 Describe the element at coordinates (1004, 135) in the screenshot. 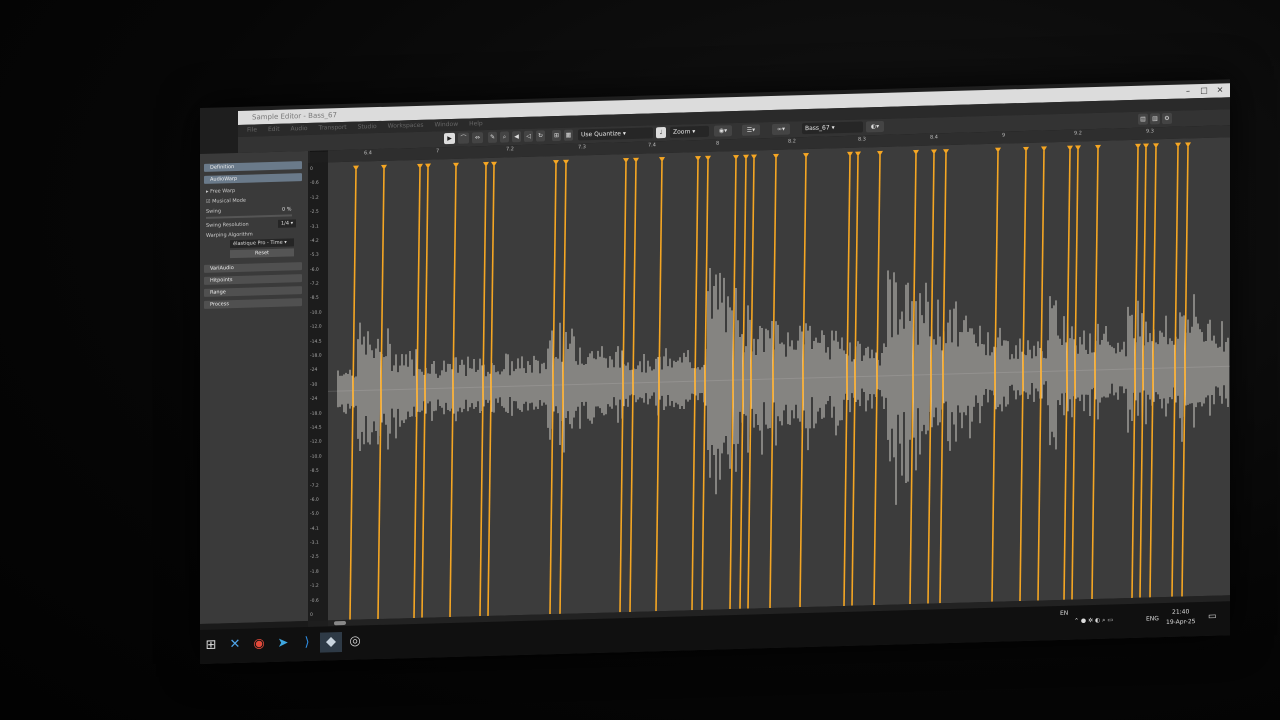

I see `ruler-label: 9` at that location.